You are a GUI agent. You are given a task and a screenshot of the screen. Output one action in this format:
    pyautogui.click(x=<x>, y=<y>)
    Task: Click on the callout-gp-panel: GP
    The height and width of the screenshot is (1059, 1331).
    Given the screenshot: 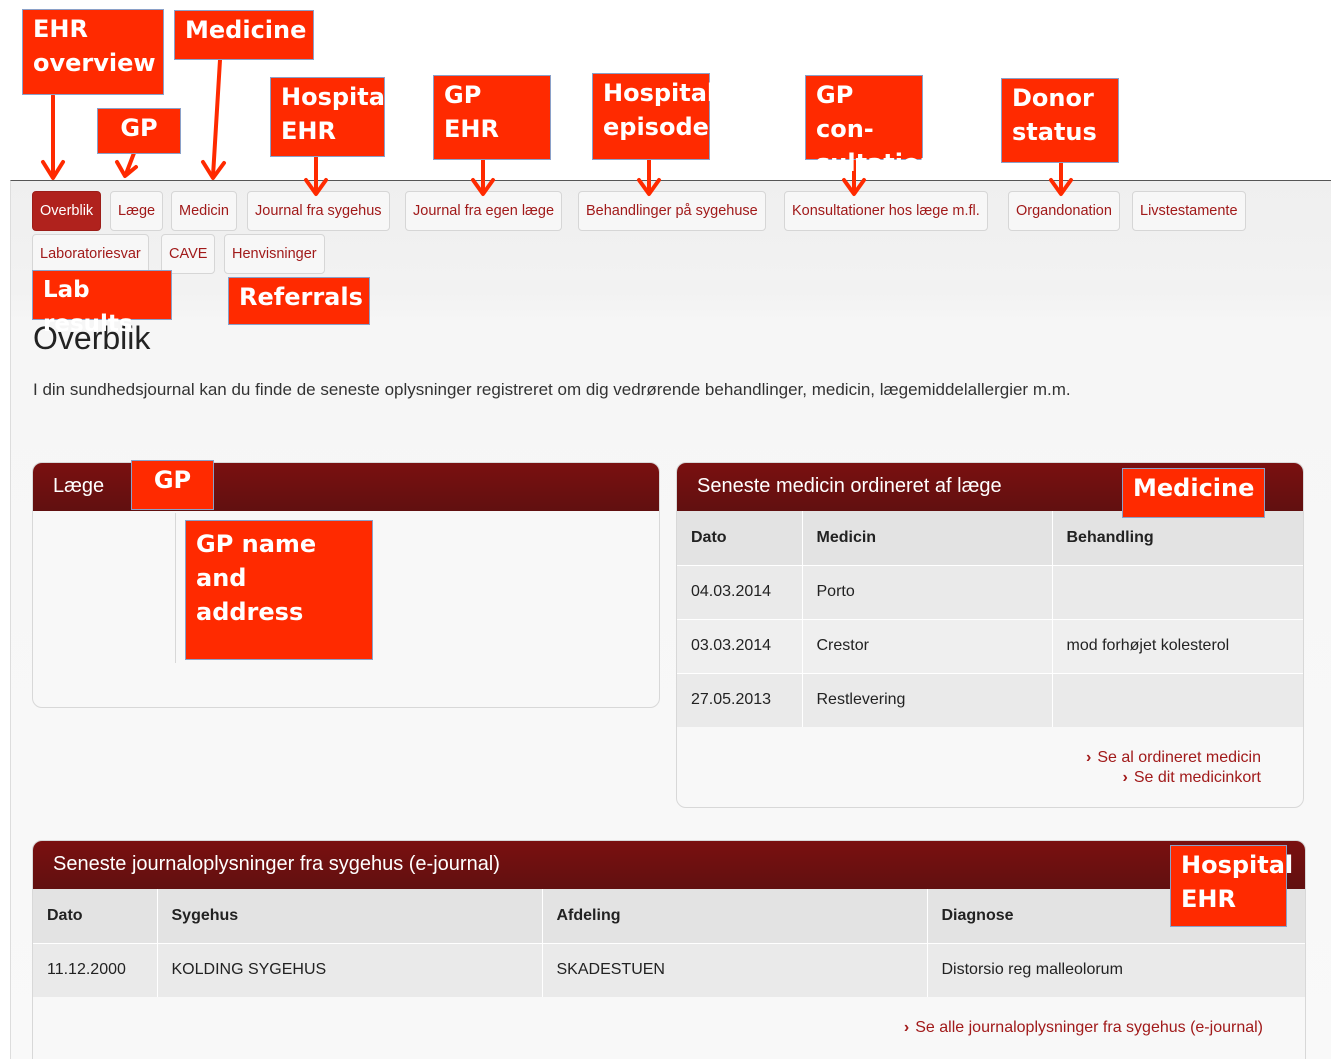 What is the action you would take?
    pyautogui.click(x=172, y=485)
    